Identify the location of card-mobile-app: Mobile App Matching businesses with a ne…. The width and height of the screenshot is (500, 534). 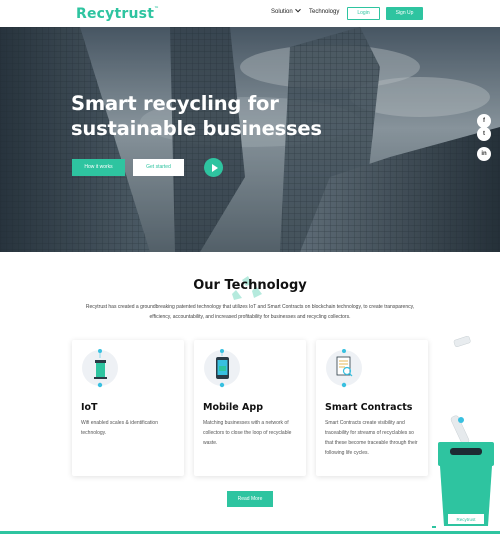
(250, 408).